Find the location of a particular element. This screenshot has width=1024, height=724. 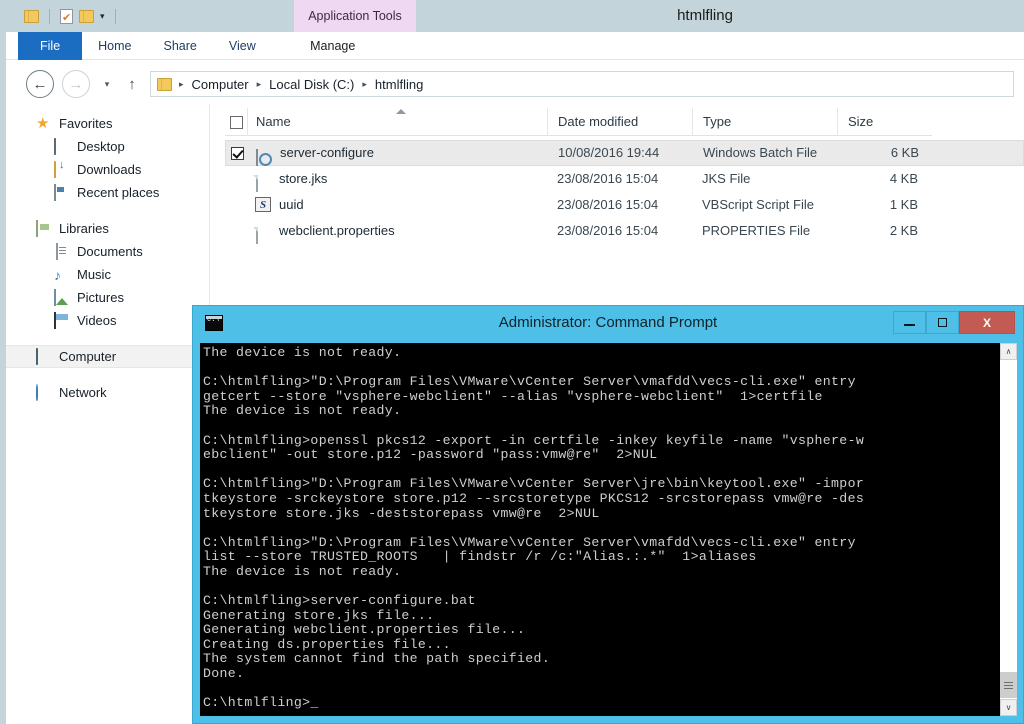

cell-size: 6 KB is located at coordinates (904, 152).